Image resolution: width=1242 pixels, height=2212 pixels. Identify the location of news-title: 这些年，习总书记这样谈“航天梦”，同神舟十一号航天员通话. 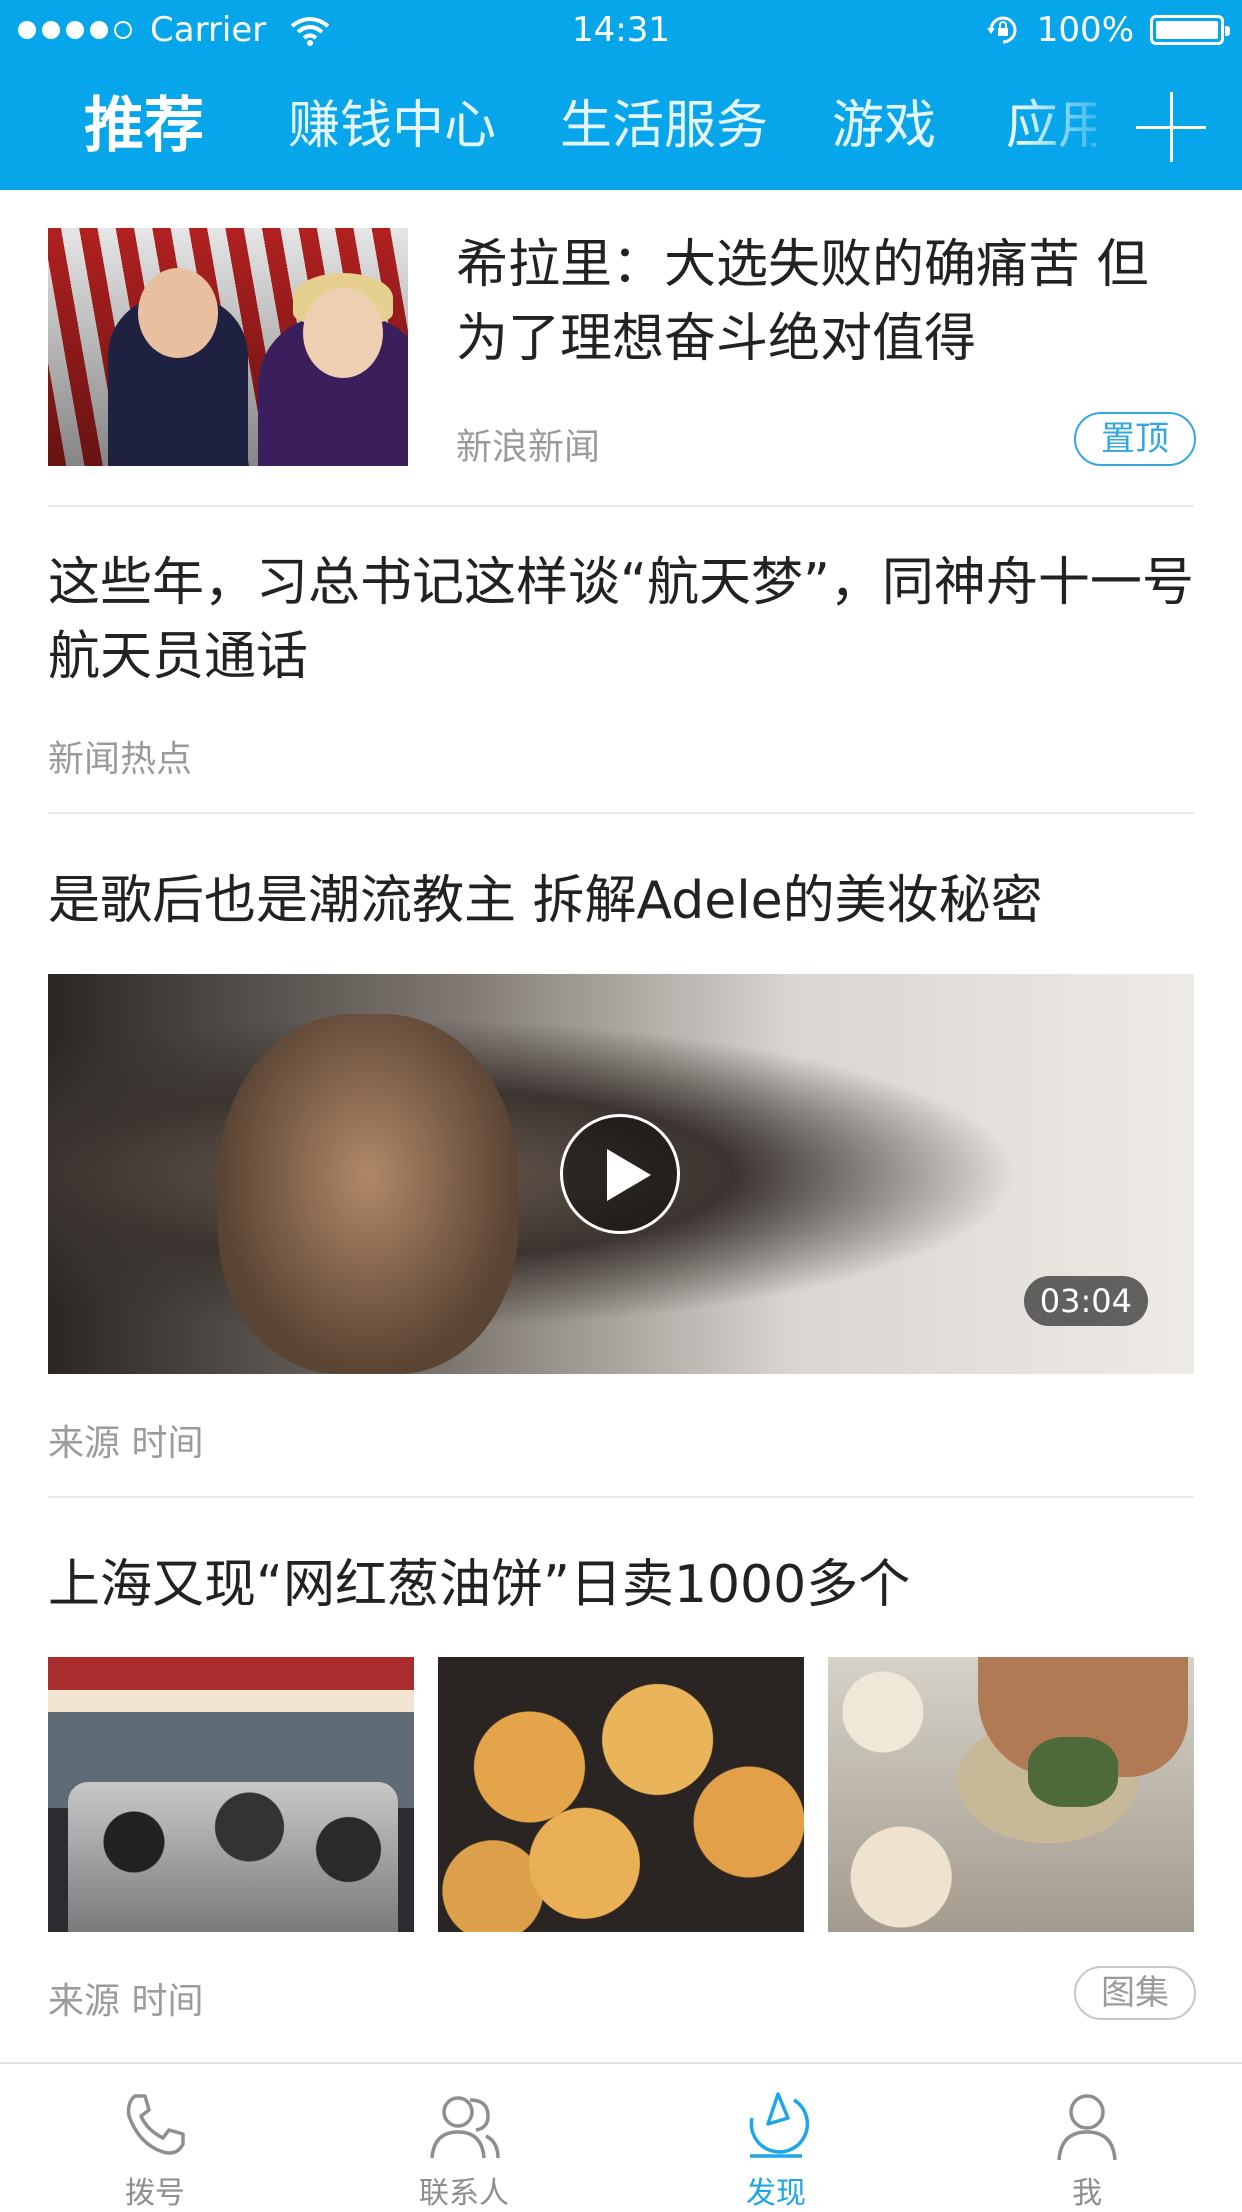
(621, 620).